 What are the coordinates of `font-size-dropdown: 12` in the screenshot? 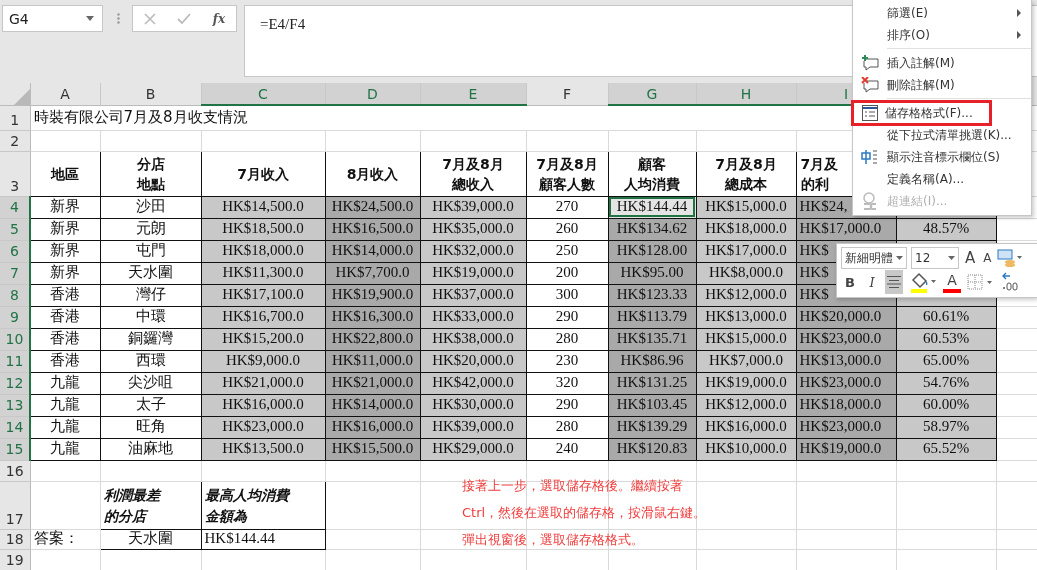 It's located at (935, 258).